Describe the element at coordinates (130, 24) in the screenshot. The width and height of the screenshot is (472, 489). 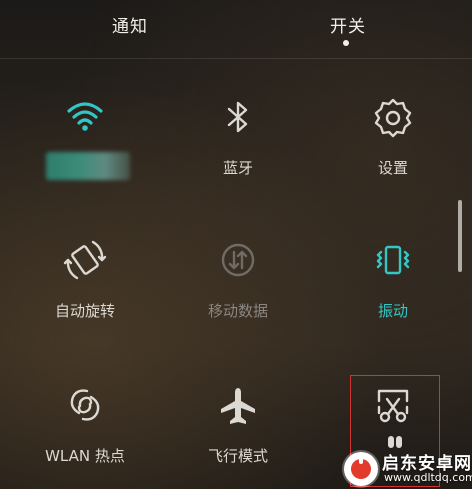
I see `tab-notifications: 通知` at that location.